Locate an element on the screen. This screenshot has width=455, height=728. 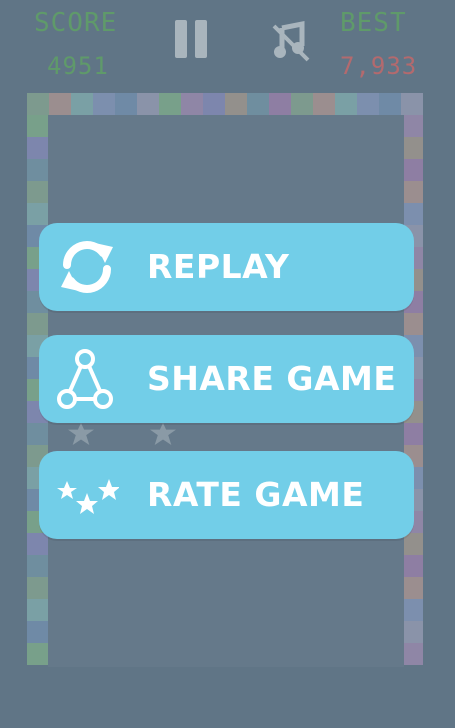
sound-toggle-button is located at coordinates (291, 41).